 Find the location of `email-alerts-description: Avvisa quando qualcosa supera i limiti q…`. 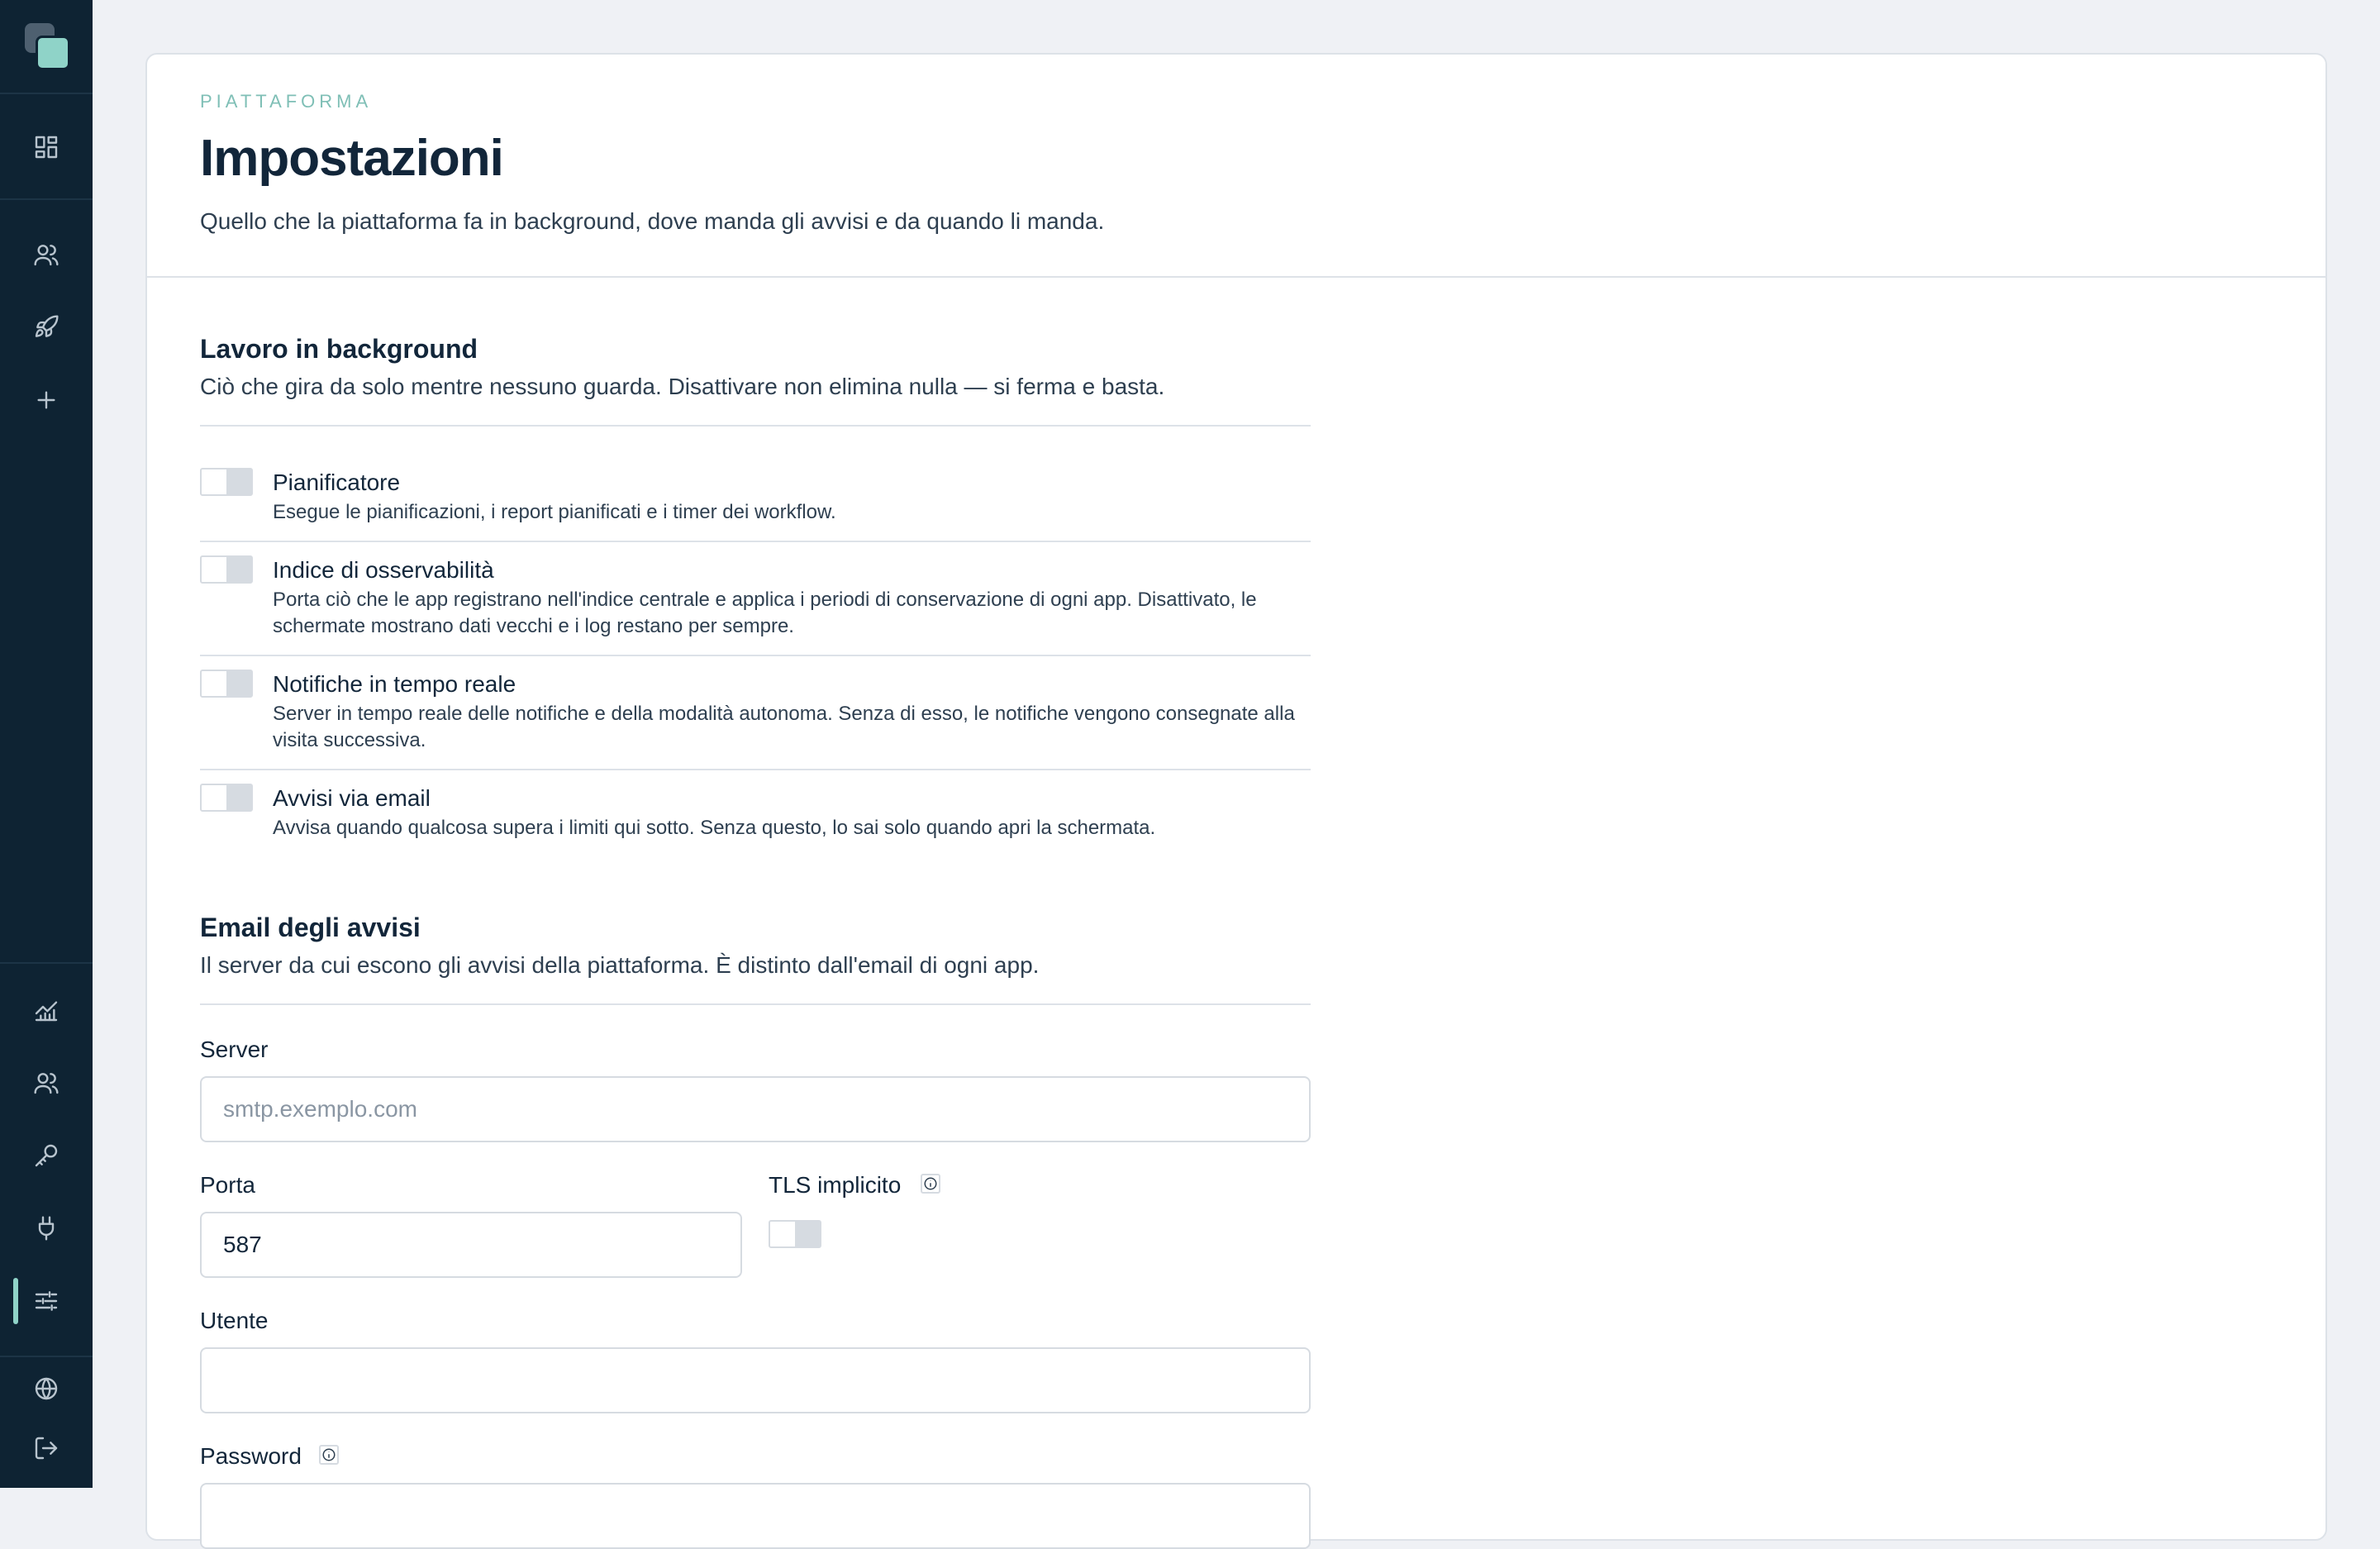

email-alerts-description: Avvisa quando qualcosa supera i limiti q… is located at coordinates (714, 828).